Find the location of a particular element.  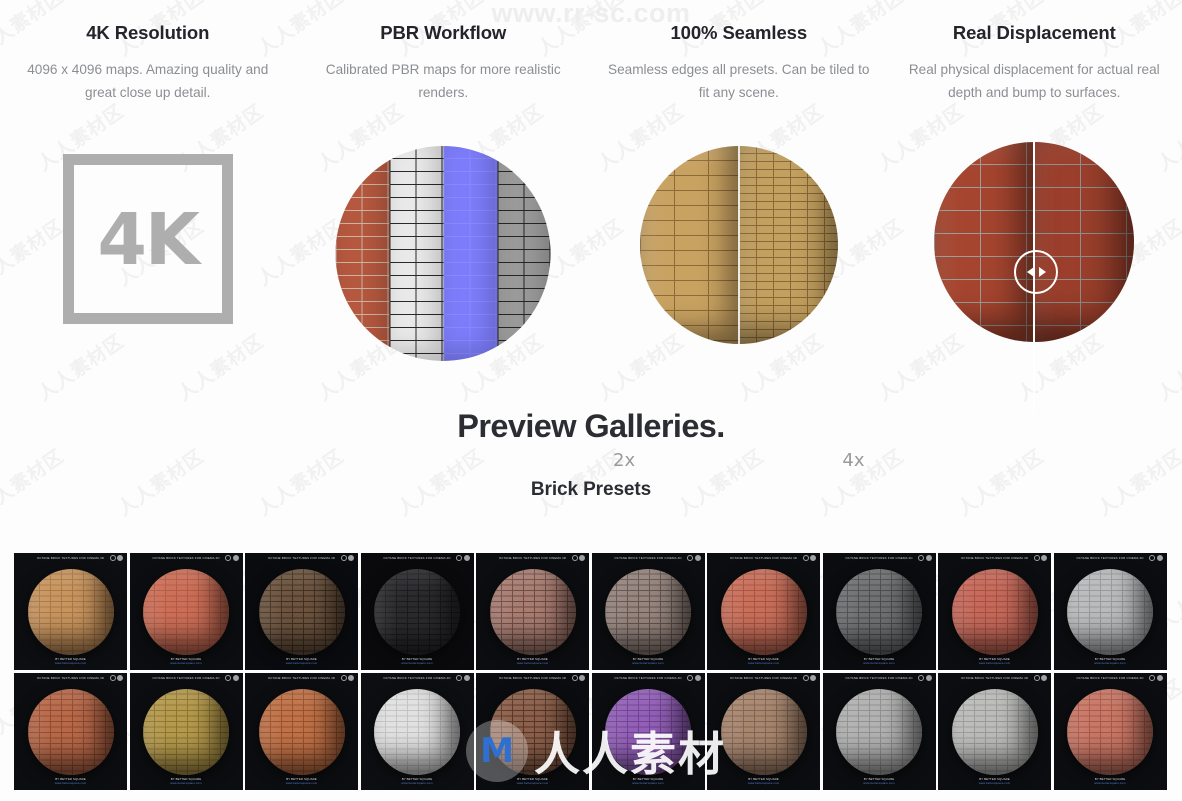

preset-sphere-light-grey-brick is located at coordinates (1110, 611).